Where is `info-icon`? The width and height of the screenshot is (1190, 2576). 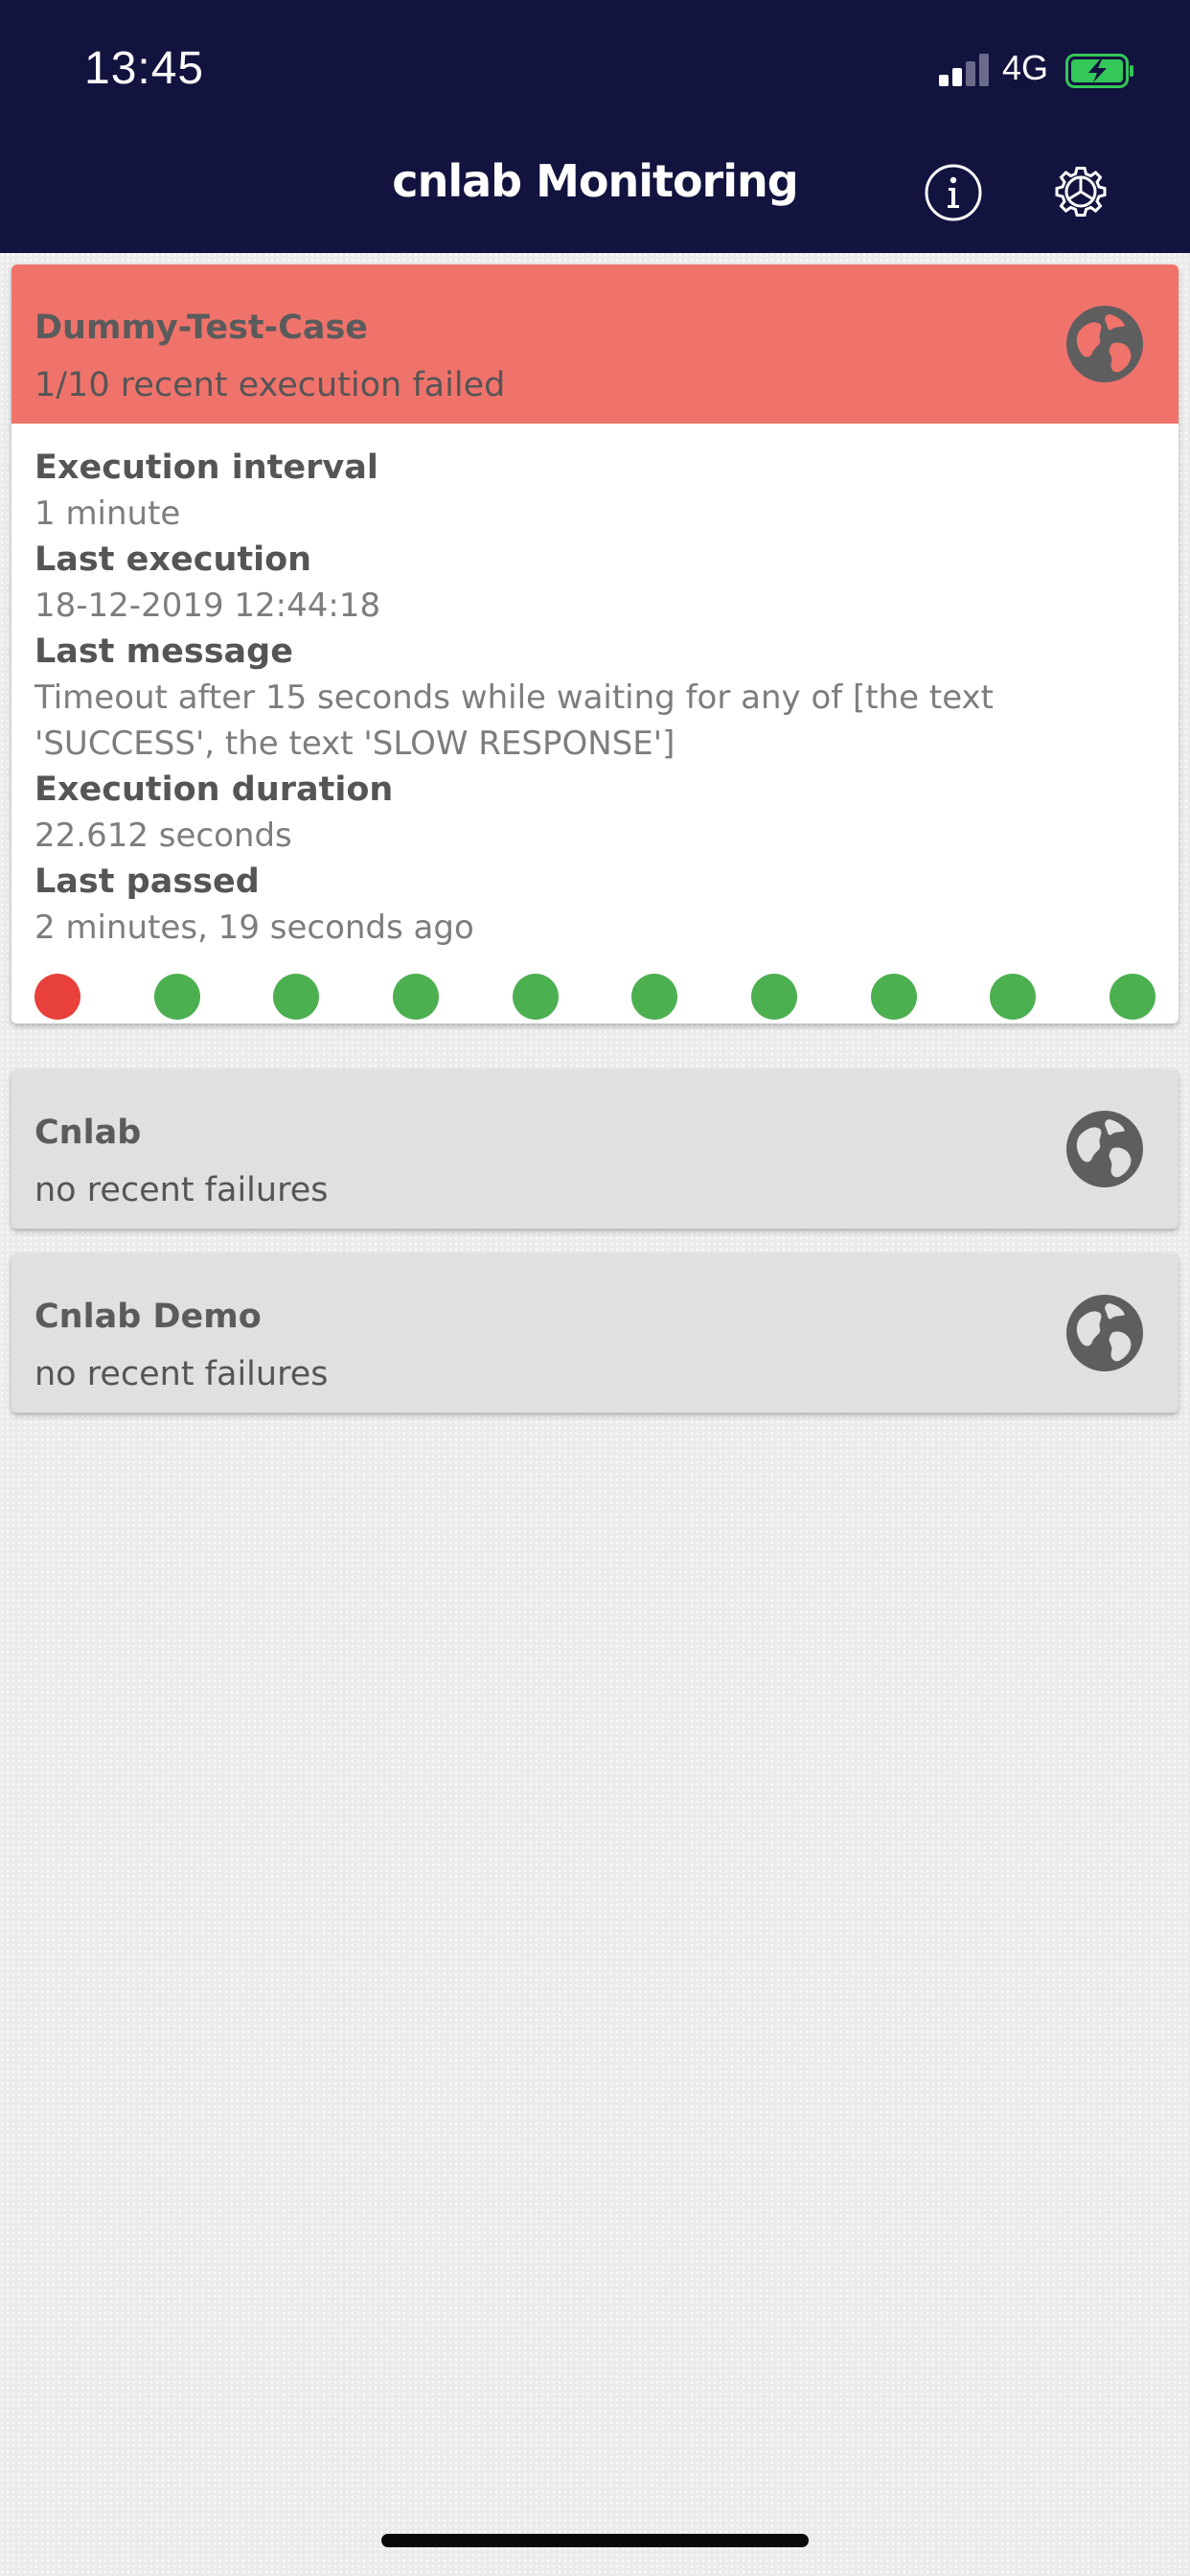
info-icon is located at coordinates (953, 193).